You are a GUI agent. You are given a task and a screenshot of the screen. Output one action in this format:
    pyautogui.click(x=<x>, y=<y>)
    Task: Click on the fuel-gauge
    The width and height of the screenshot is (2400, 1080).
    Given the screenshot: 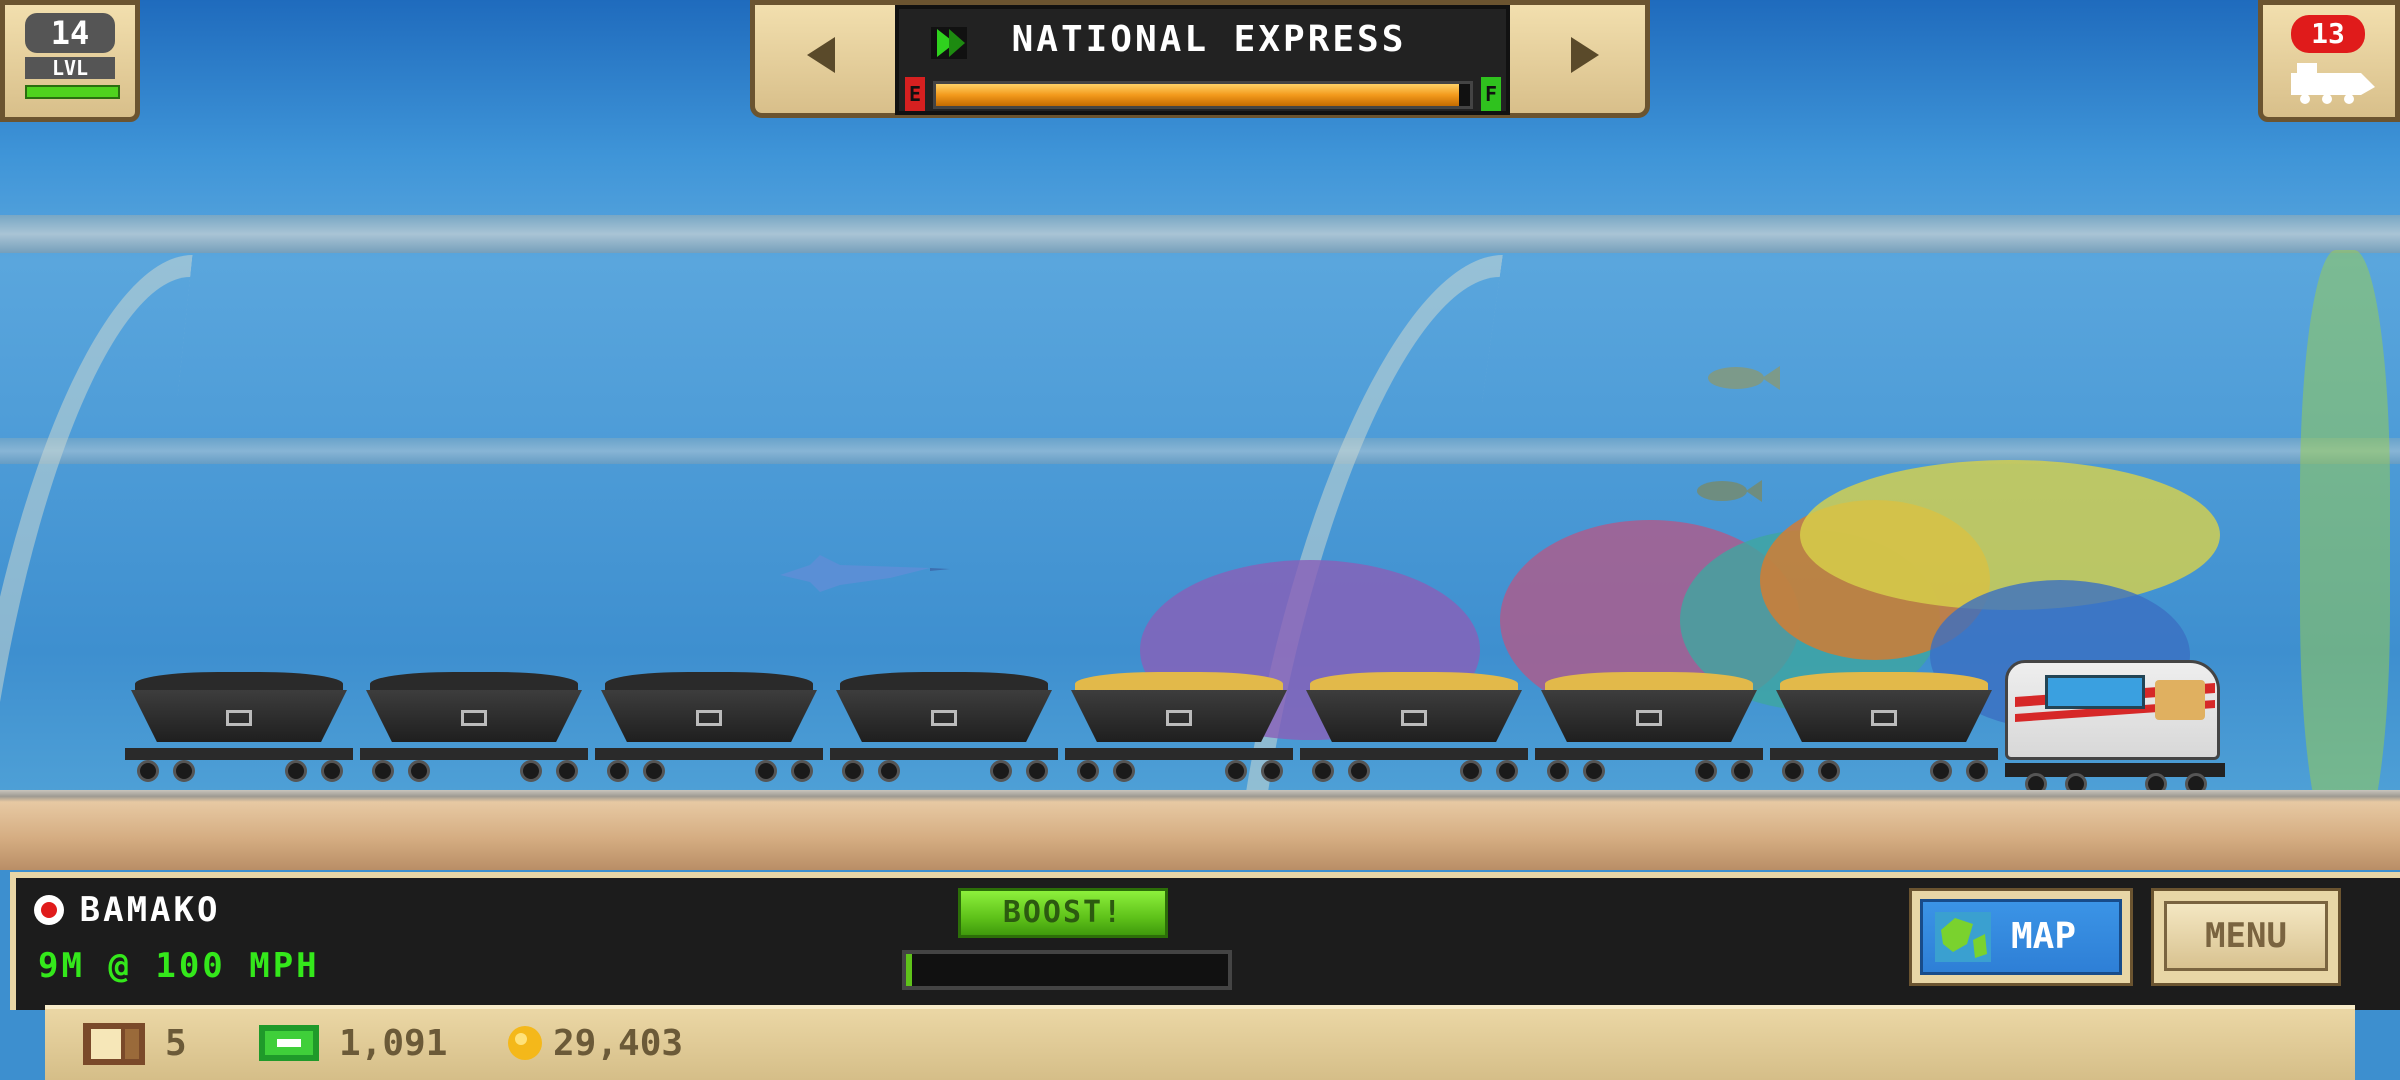 What is the action you would take?
    pyautogui.click(x=1203, y=95)
    